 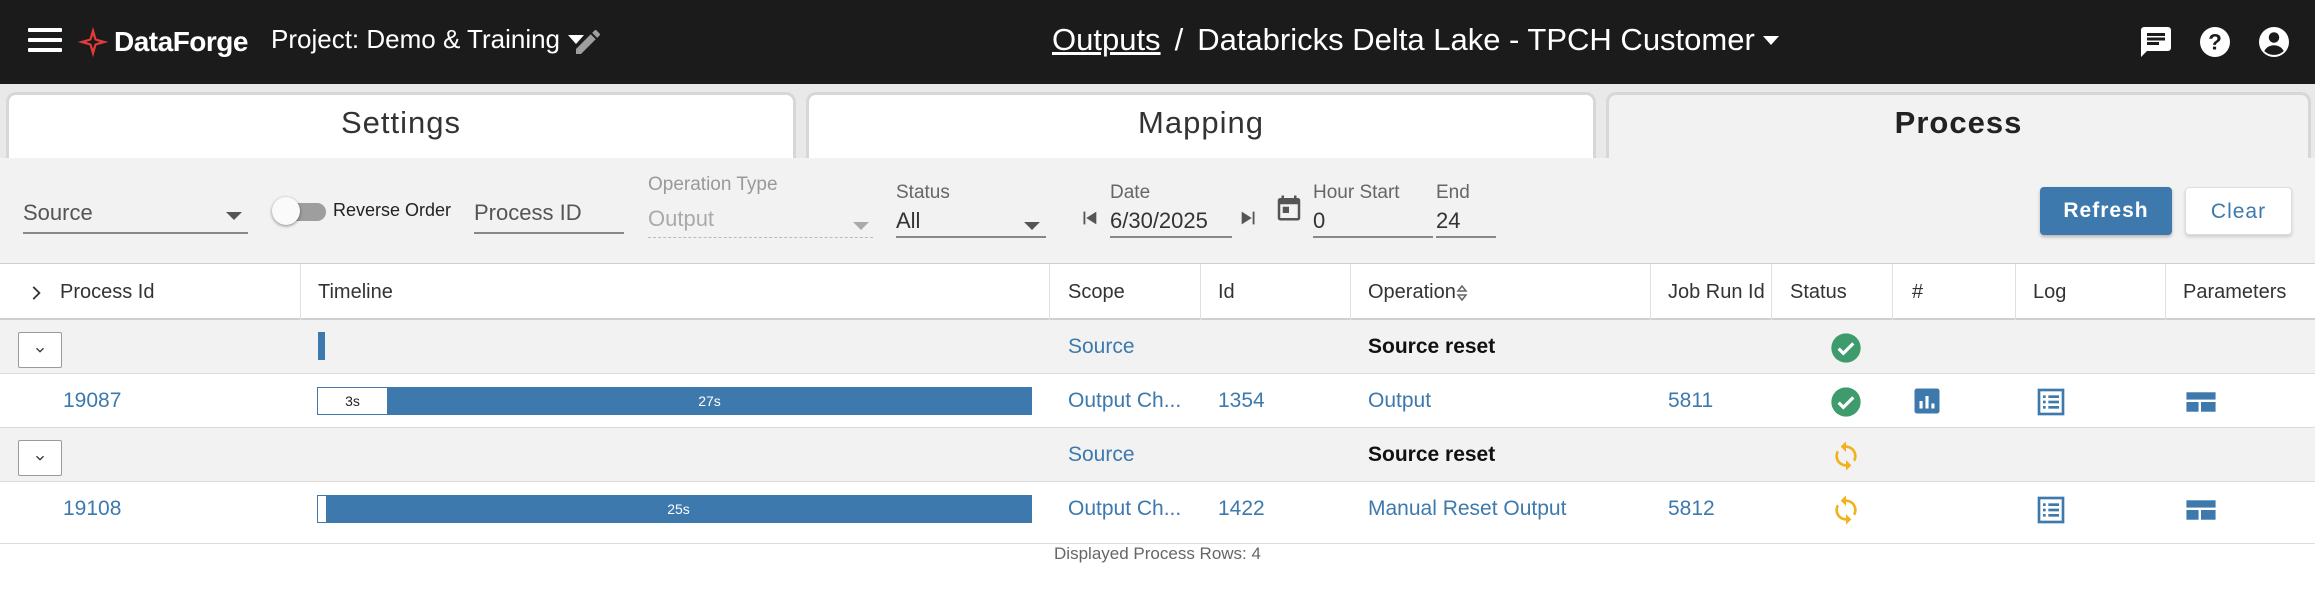 I want to click on account-icon, so click(x=2274, y=42).